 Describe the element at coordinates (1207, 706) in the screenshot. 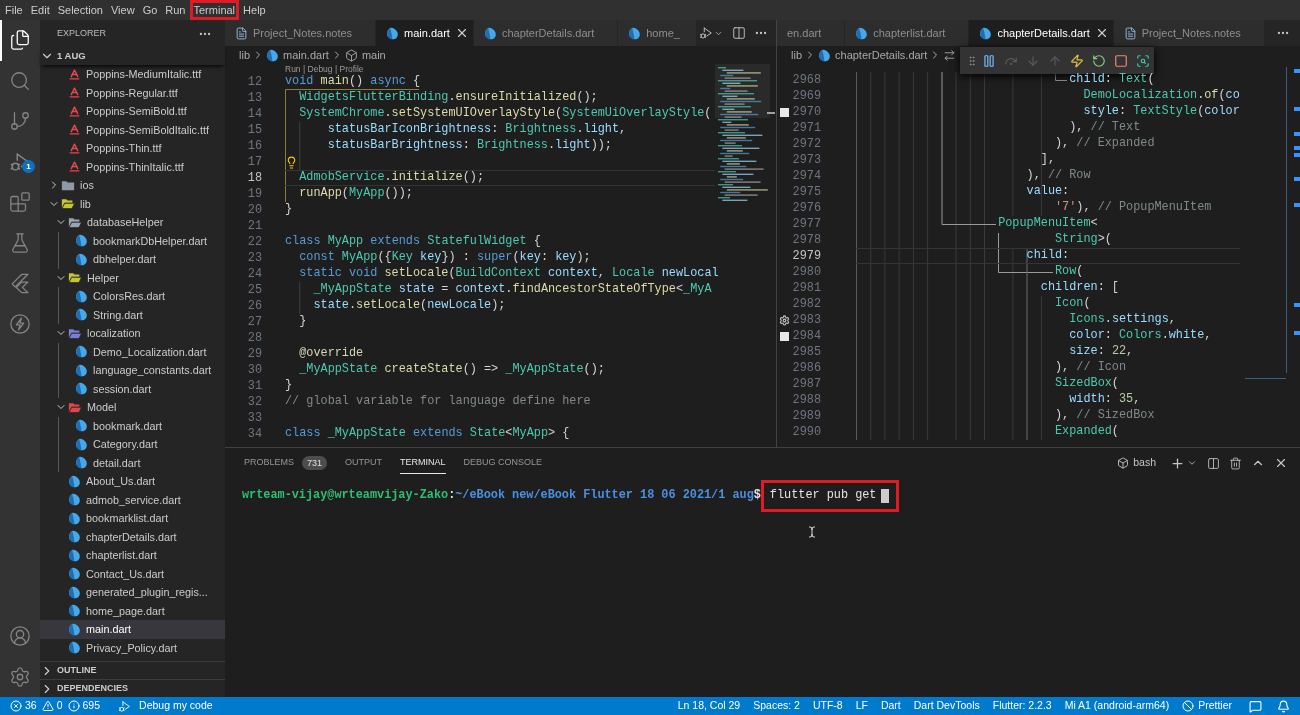

I see `status-item: Prettier` at that location.